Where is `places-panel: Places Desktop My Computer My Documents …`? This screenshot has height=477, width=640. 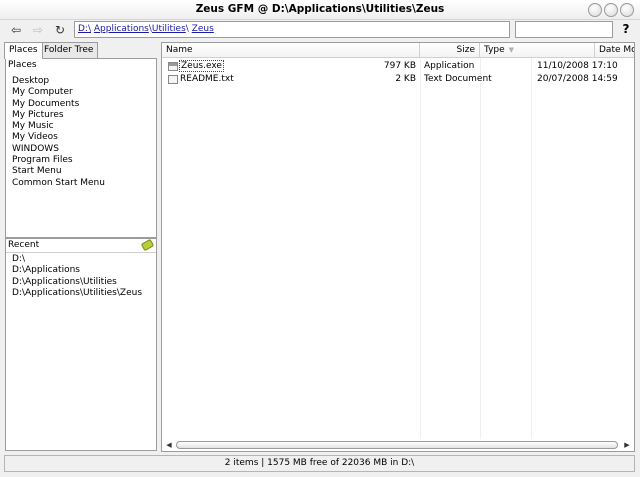
places-panel: Places Desktop My Computer My Documents … is located at coordinates (81, 148).